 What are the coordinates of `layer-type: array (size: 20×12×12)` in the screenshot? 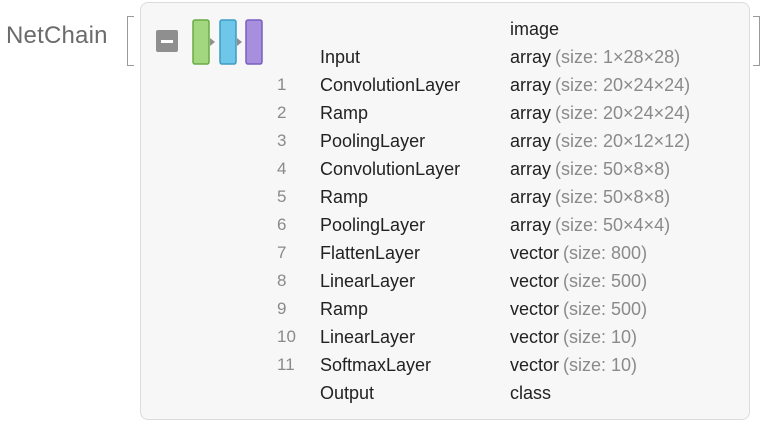 It's located at (600, 141).